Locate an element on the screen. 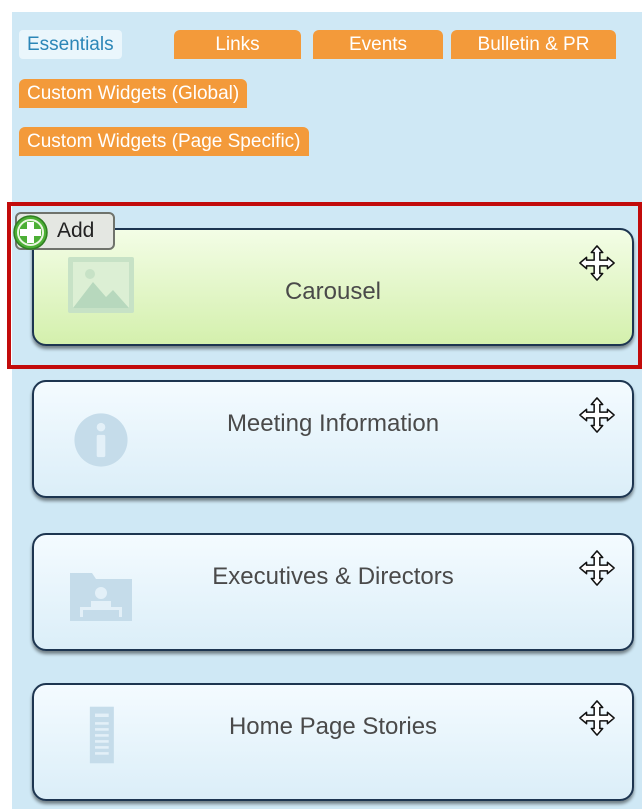  tab-bulletin-pr: Bulletin & PR is located at coordinates (533, 44).